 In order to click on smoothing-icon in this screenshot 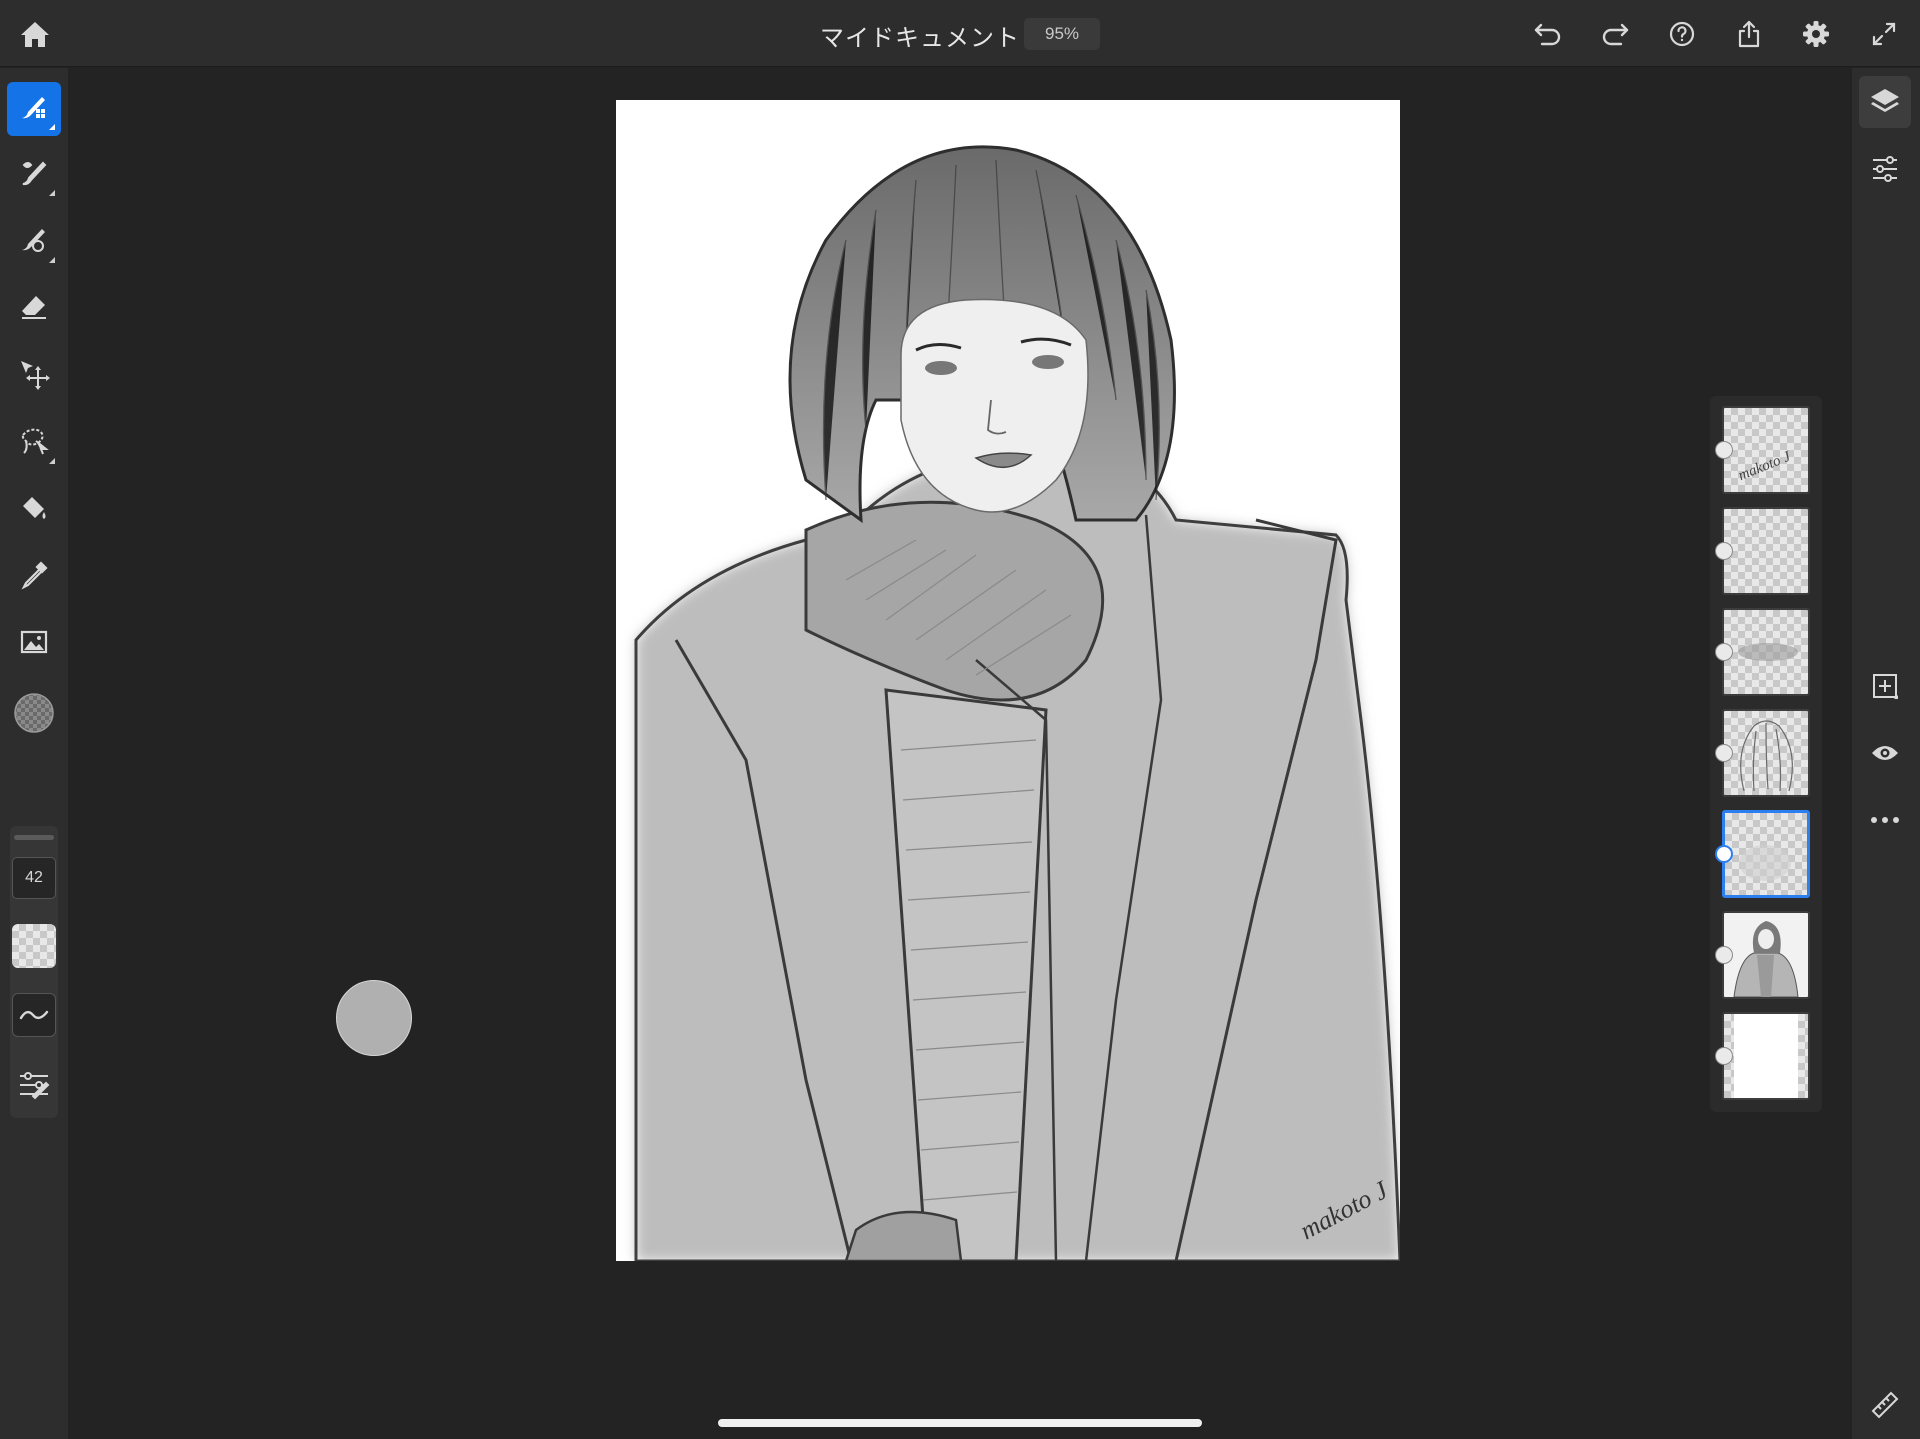, I will do `click(34, 1015)`.